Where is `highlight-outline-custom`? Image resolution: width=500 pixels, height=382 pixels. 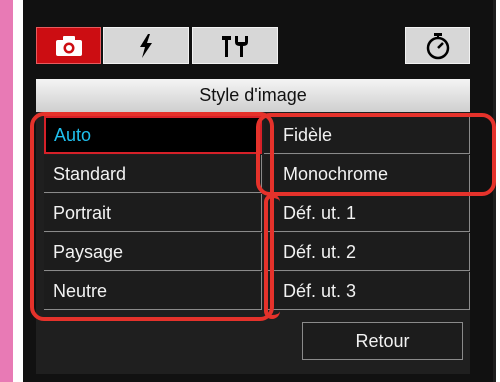 highlight-outline-custom is located at coordinates (272, 256).